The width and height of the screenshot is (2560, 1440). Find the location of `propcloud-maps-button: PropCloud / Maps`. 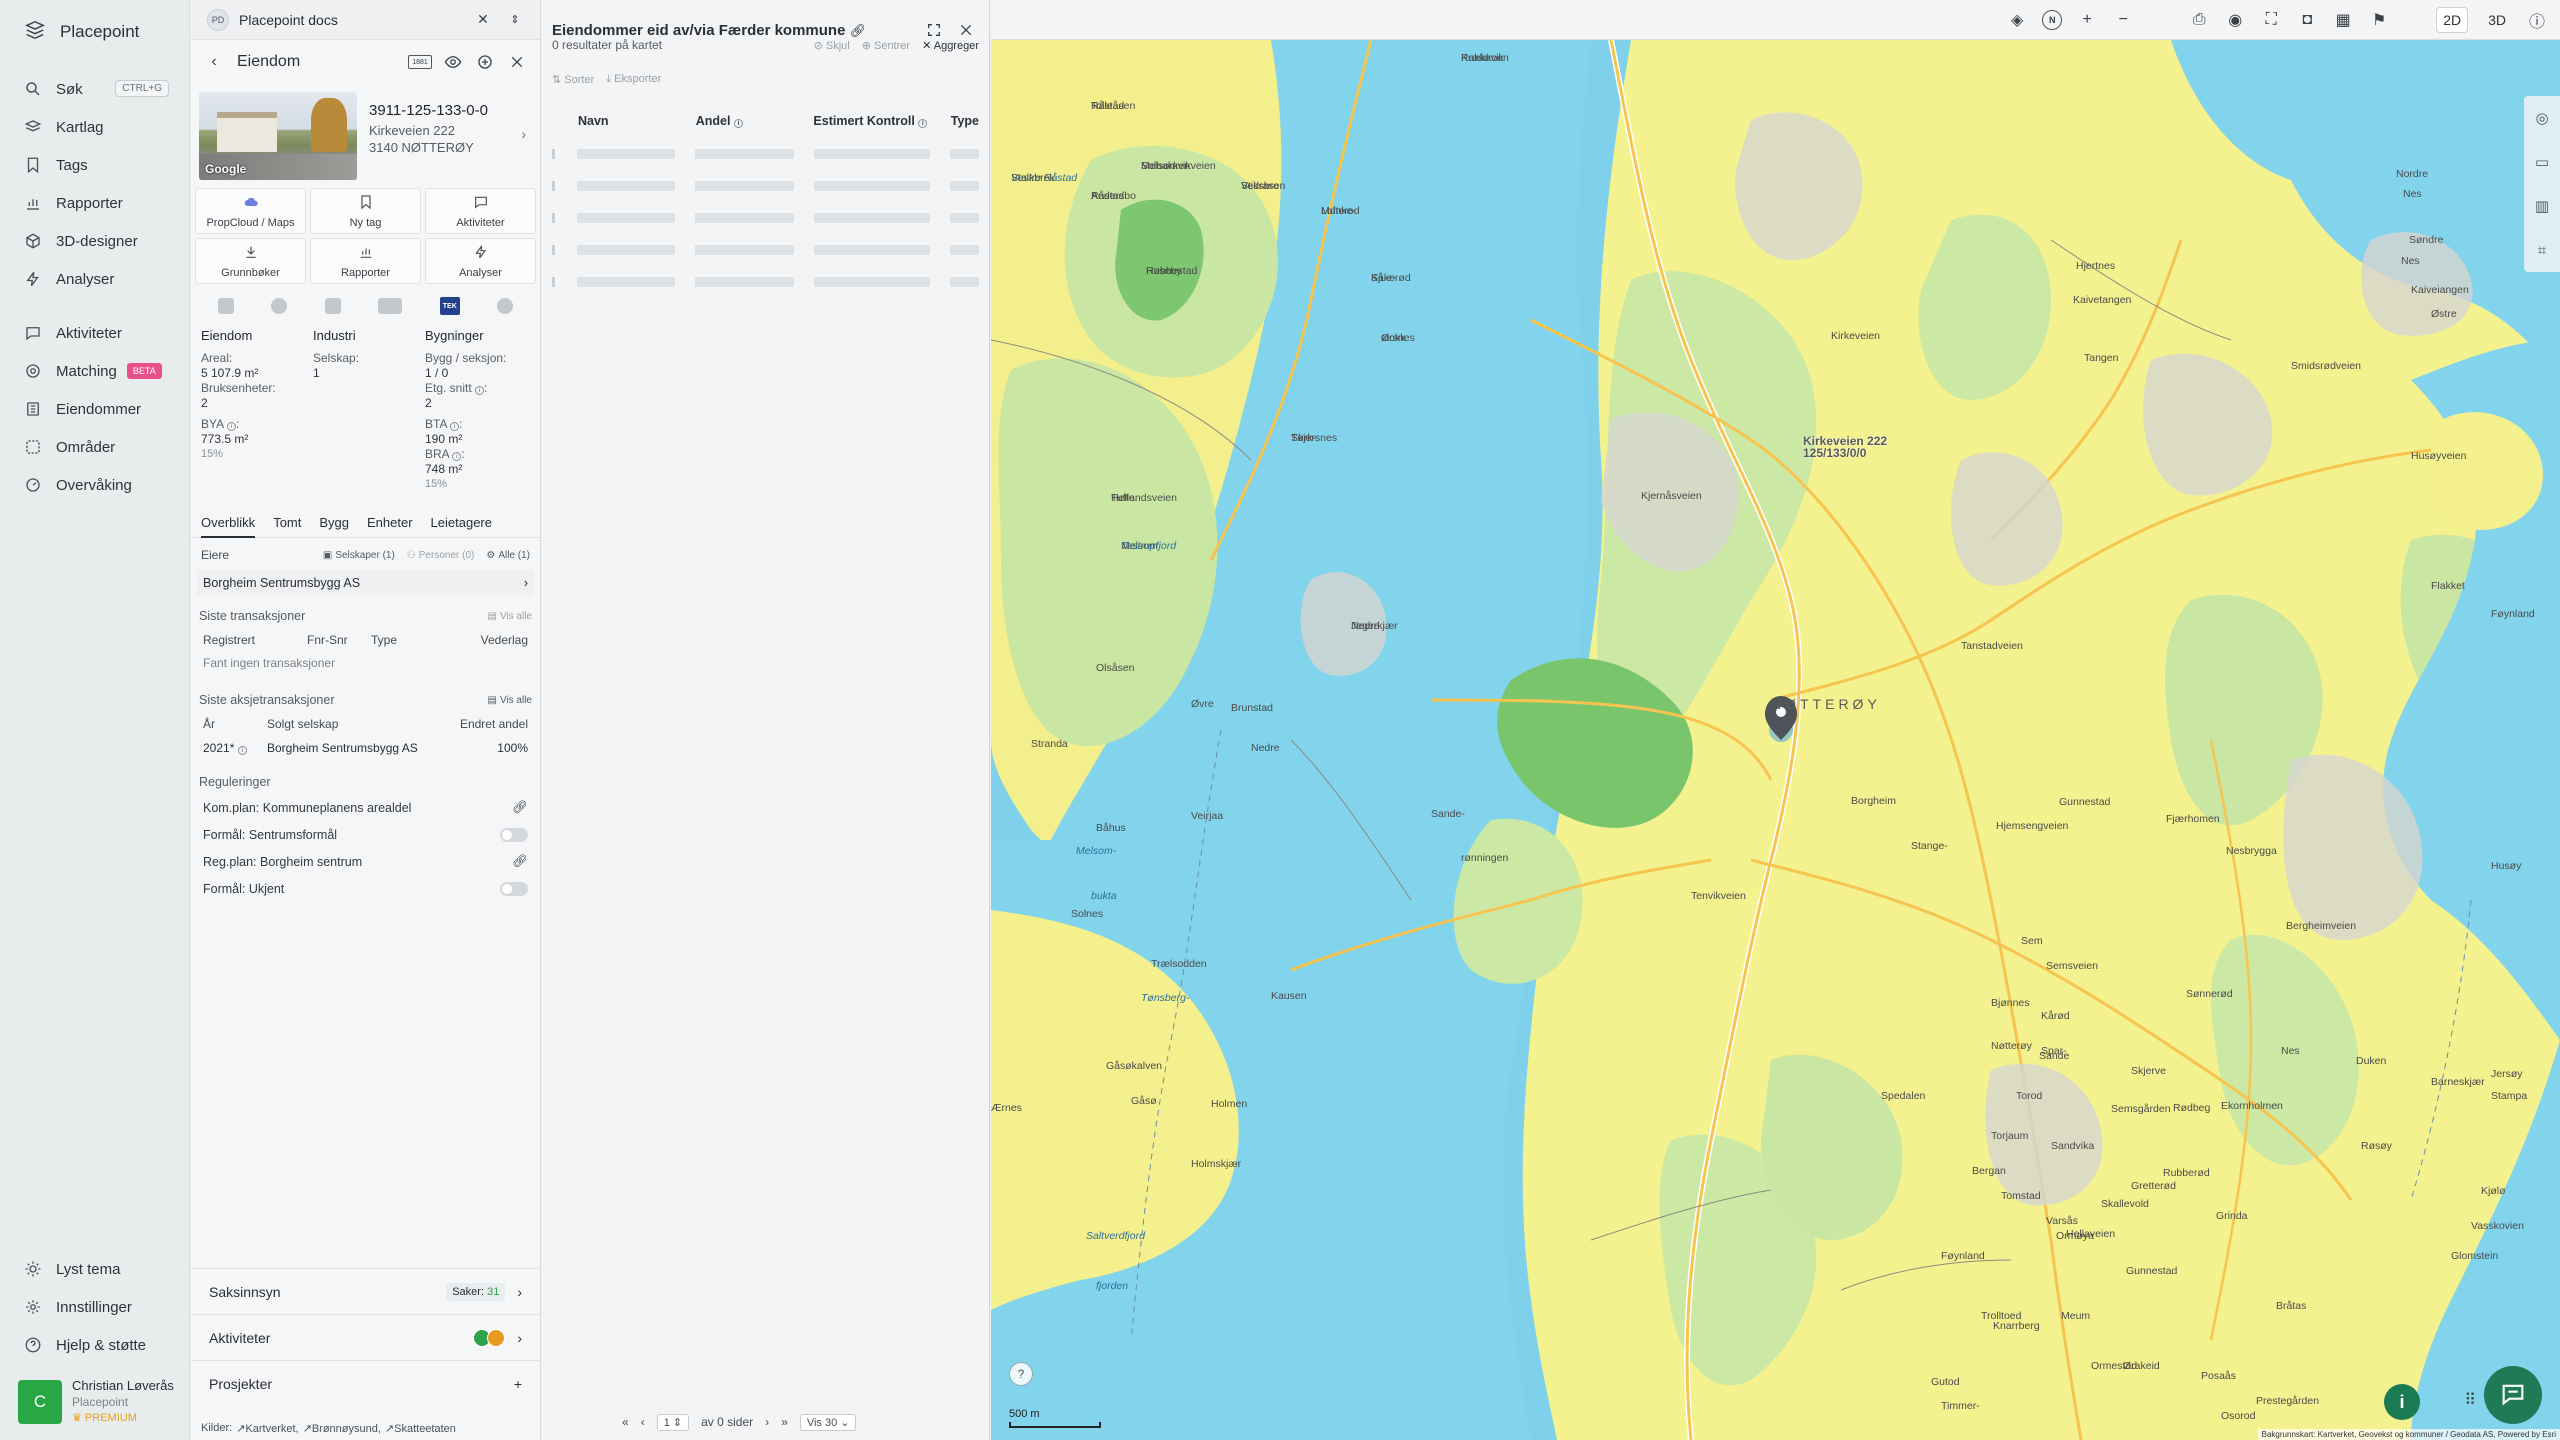

propcloud-maps-button: PropCloud / Maps is located at coordinates (250, 211).